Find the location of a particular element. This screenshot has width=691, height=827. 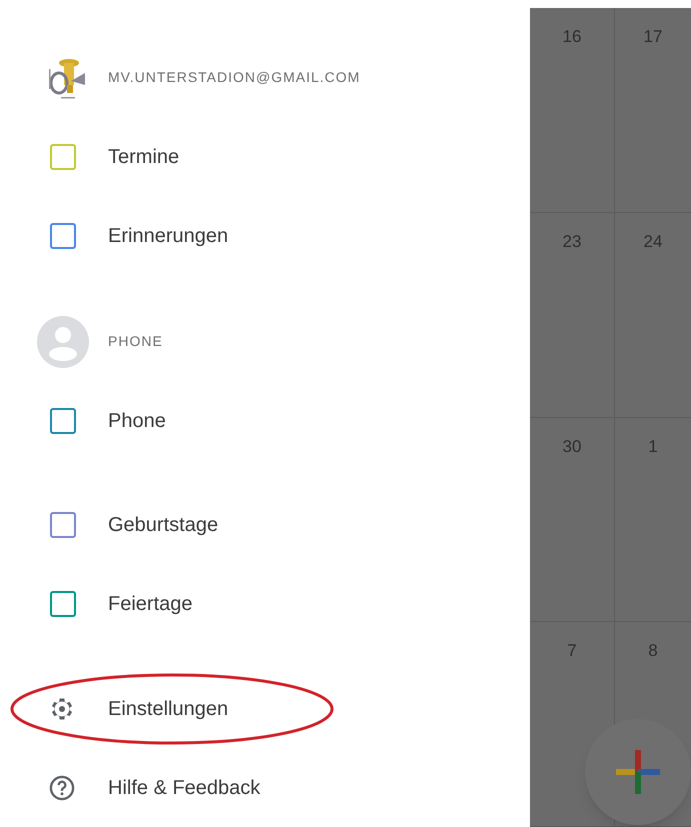

help-icon is located at coordinates (62, 788).